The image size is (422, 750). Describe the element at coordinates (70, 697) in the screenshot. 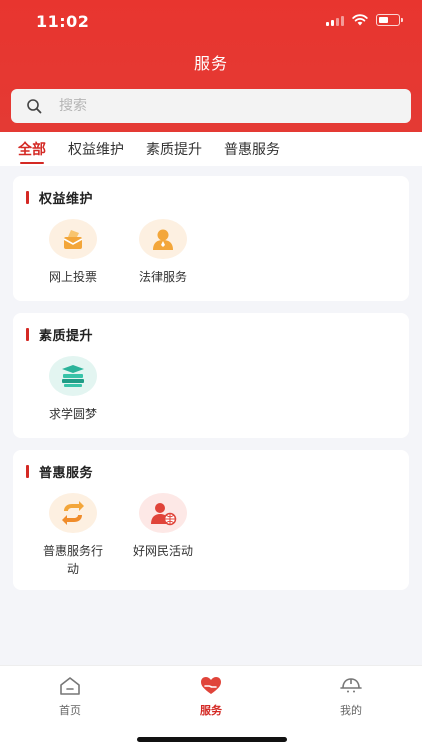

I see `tabbar-home: 首页` at that location.